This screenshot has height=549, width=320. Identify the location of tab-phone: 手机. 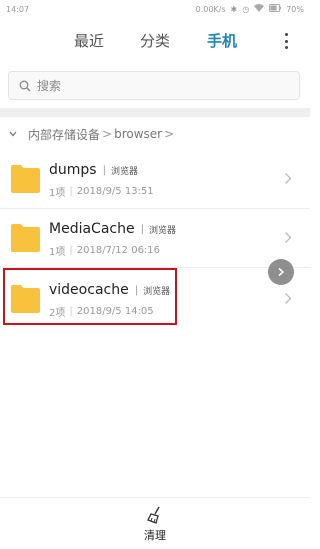
(222, 40).